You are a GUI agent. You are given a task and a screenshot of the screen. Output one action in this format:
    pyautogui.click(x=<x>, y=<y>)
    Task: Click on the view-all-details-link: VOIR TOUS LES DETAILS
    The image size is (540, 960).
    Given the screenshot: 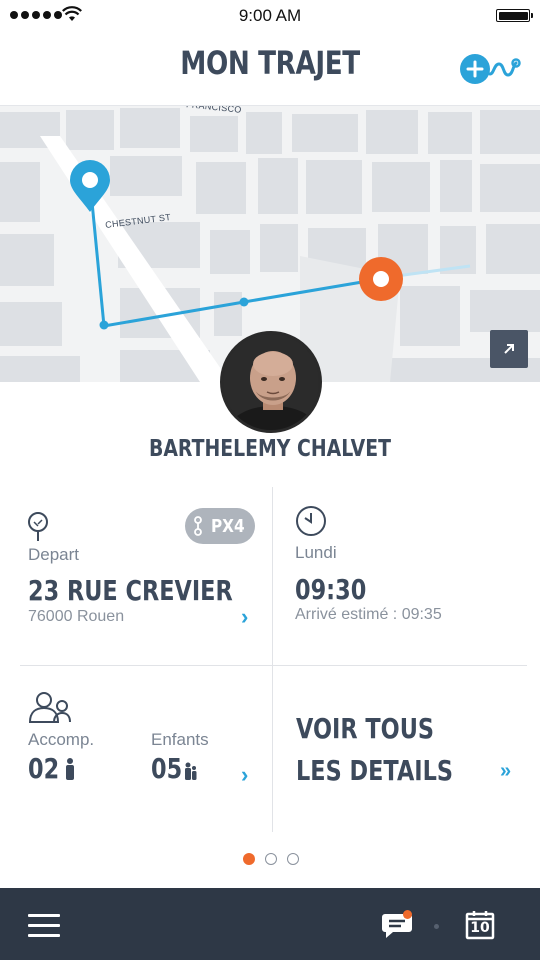 What is the action you would take?
    pyautogui.click(x=376, y=750)
    